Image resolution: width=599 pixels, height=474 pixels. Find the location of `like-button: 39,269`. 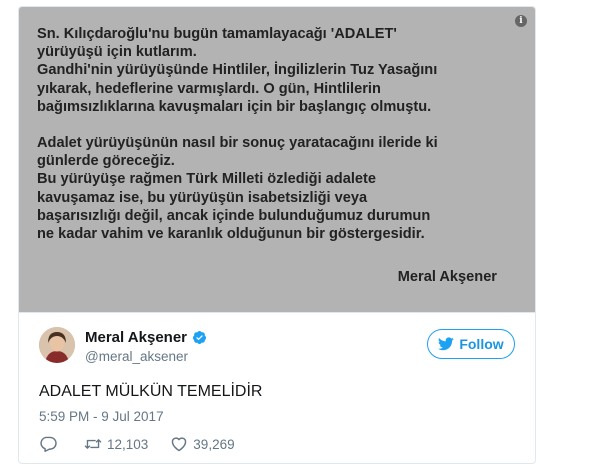

like-button: 39,269 is located at coordinates (202, 444).